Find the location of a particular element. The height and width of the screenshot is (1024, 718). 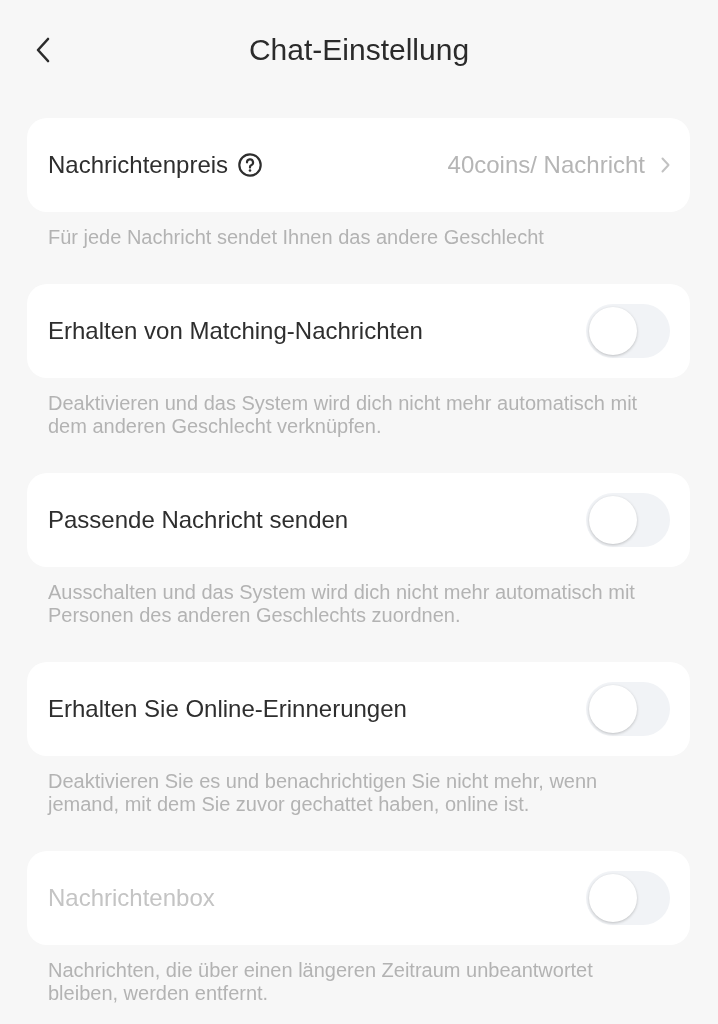

settings-card: Passende Nachricht senden is located at coordinates (358, 519).